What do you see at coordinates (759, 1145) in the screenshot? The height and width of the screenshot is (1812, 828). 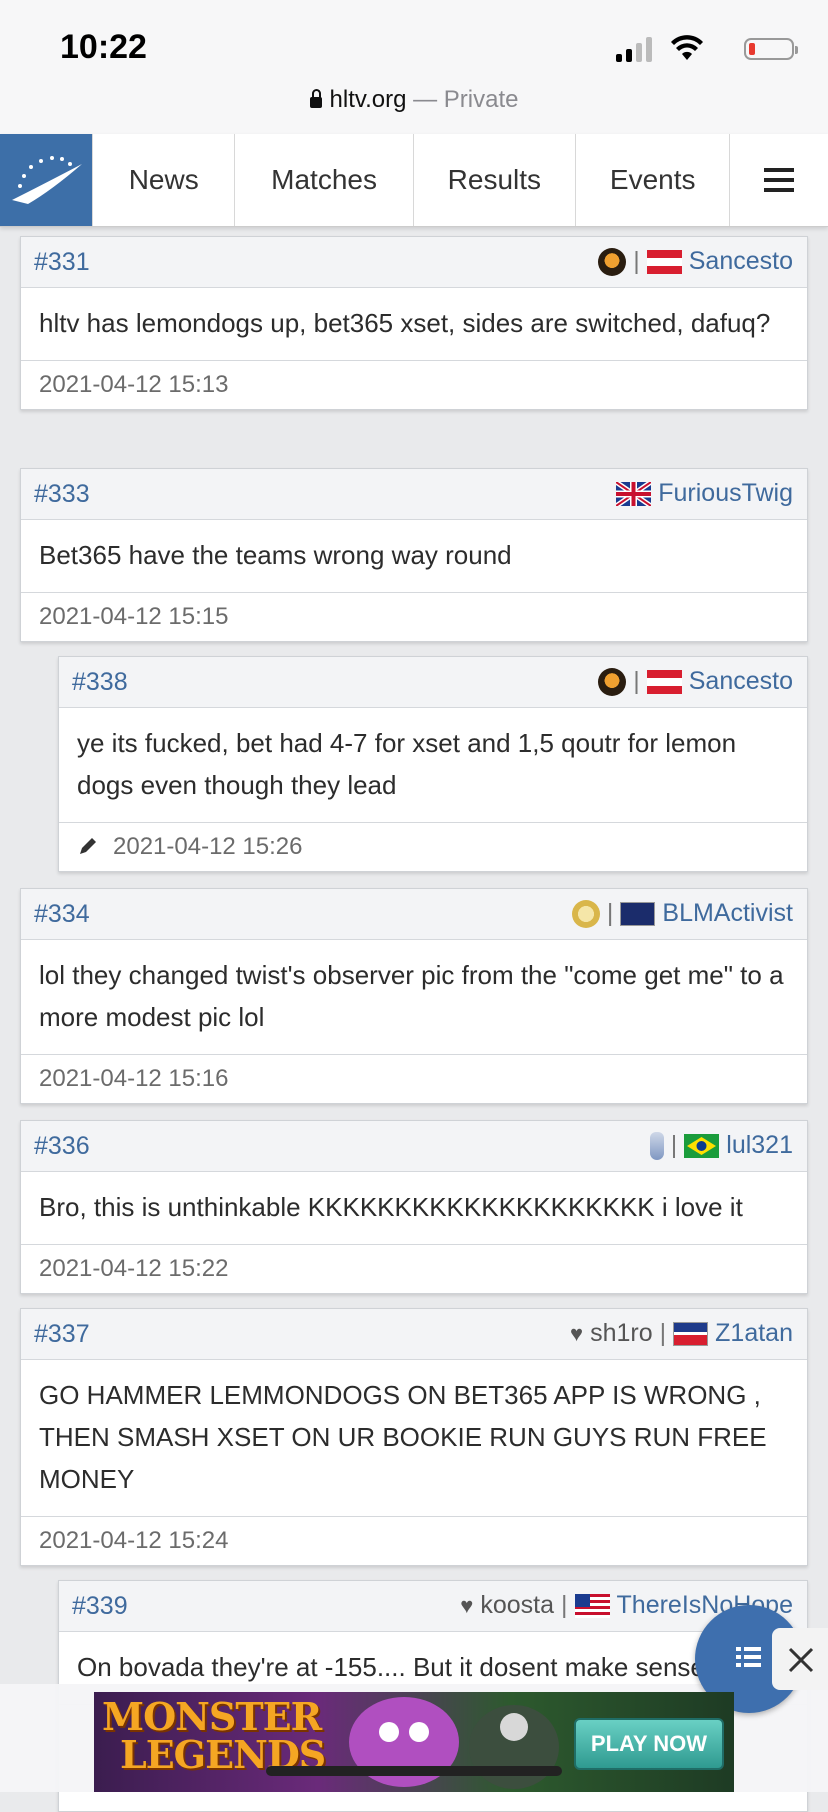 I see `post-author: lul321` at bounding box center [759, 1145].